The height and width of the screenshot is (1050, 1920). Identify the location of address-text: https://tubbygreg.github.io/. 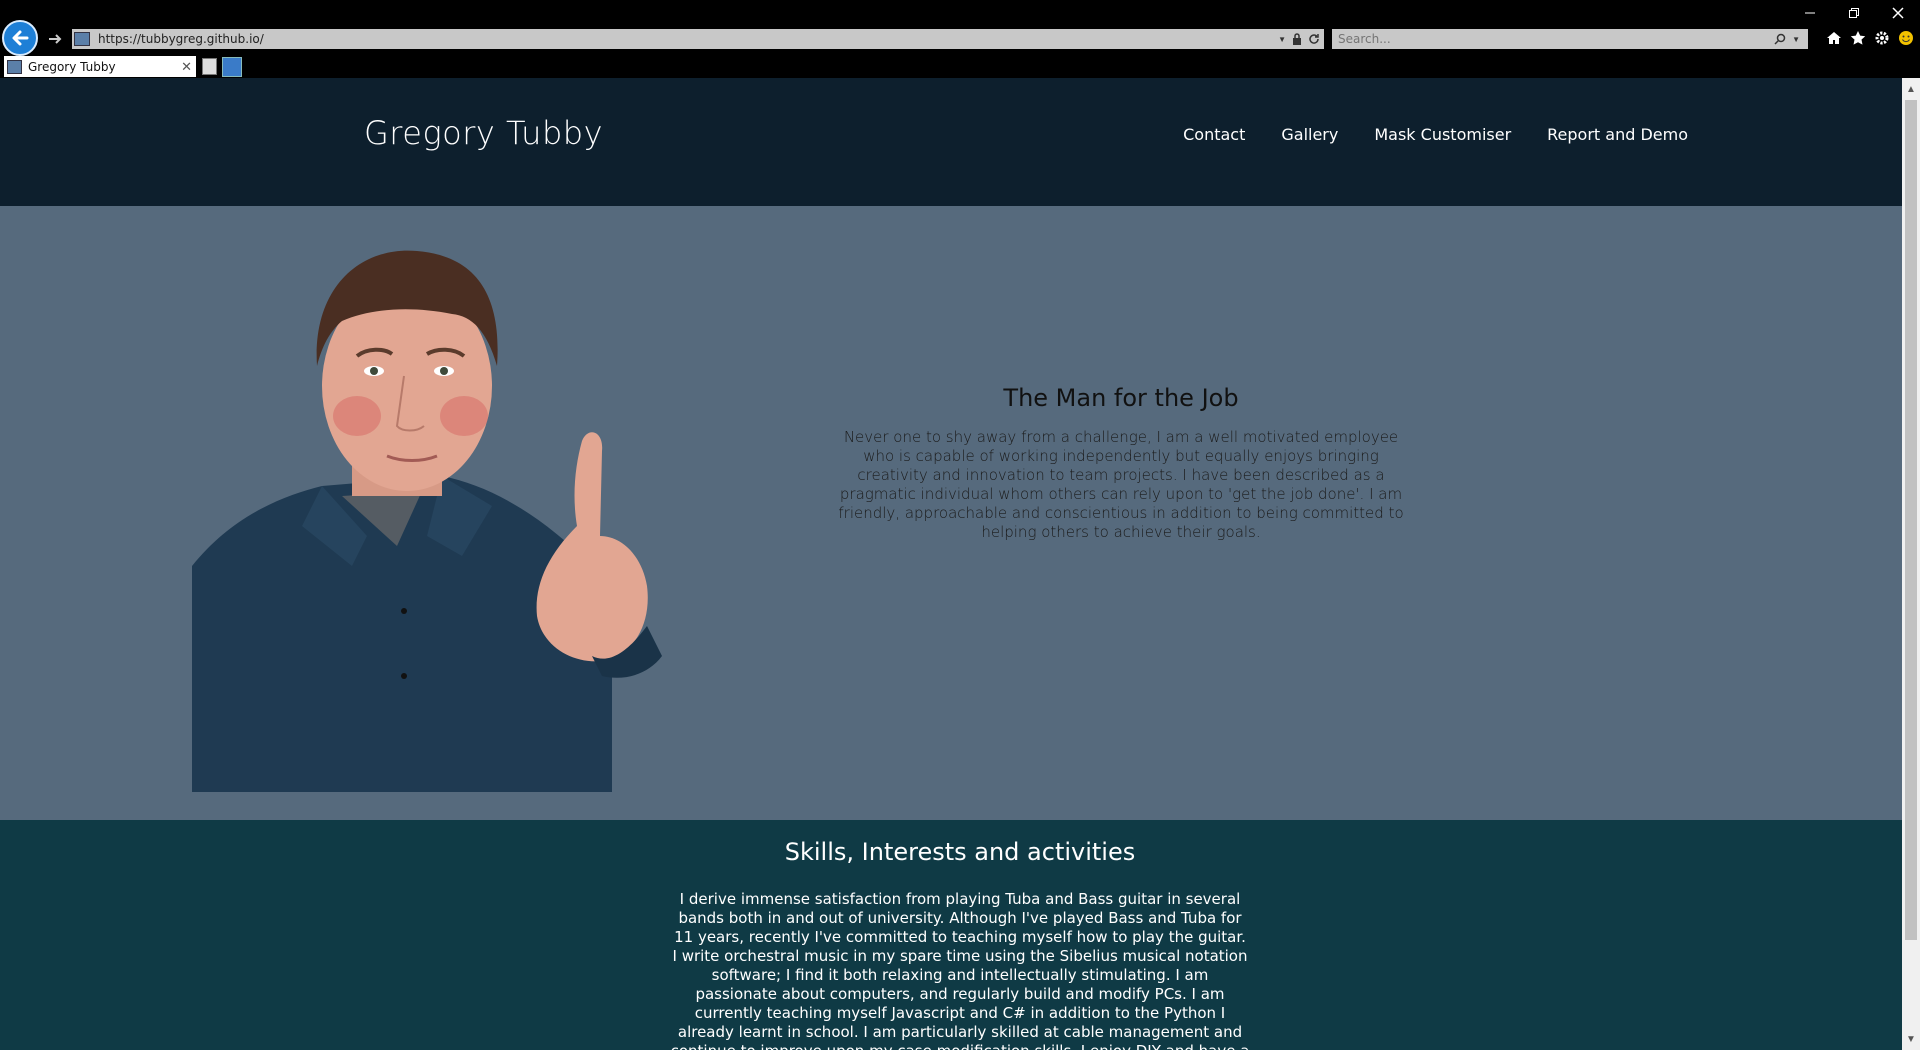
(181, 39).